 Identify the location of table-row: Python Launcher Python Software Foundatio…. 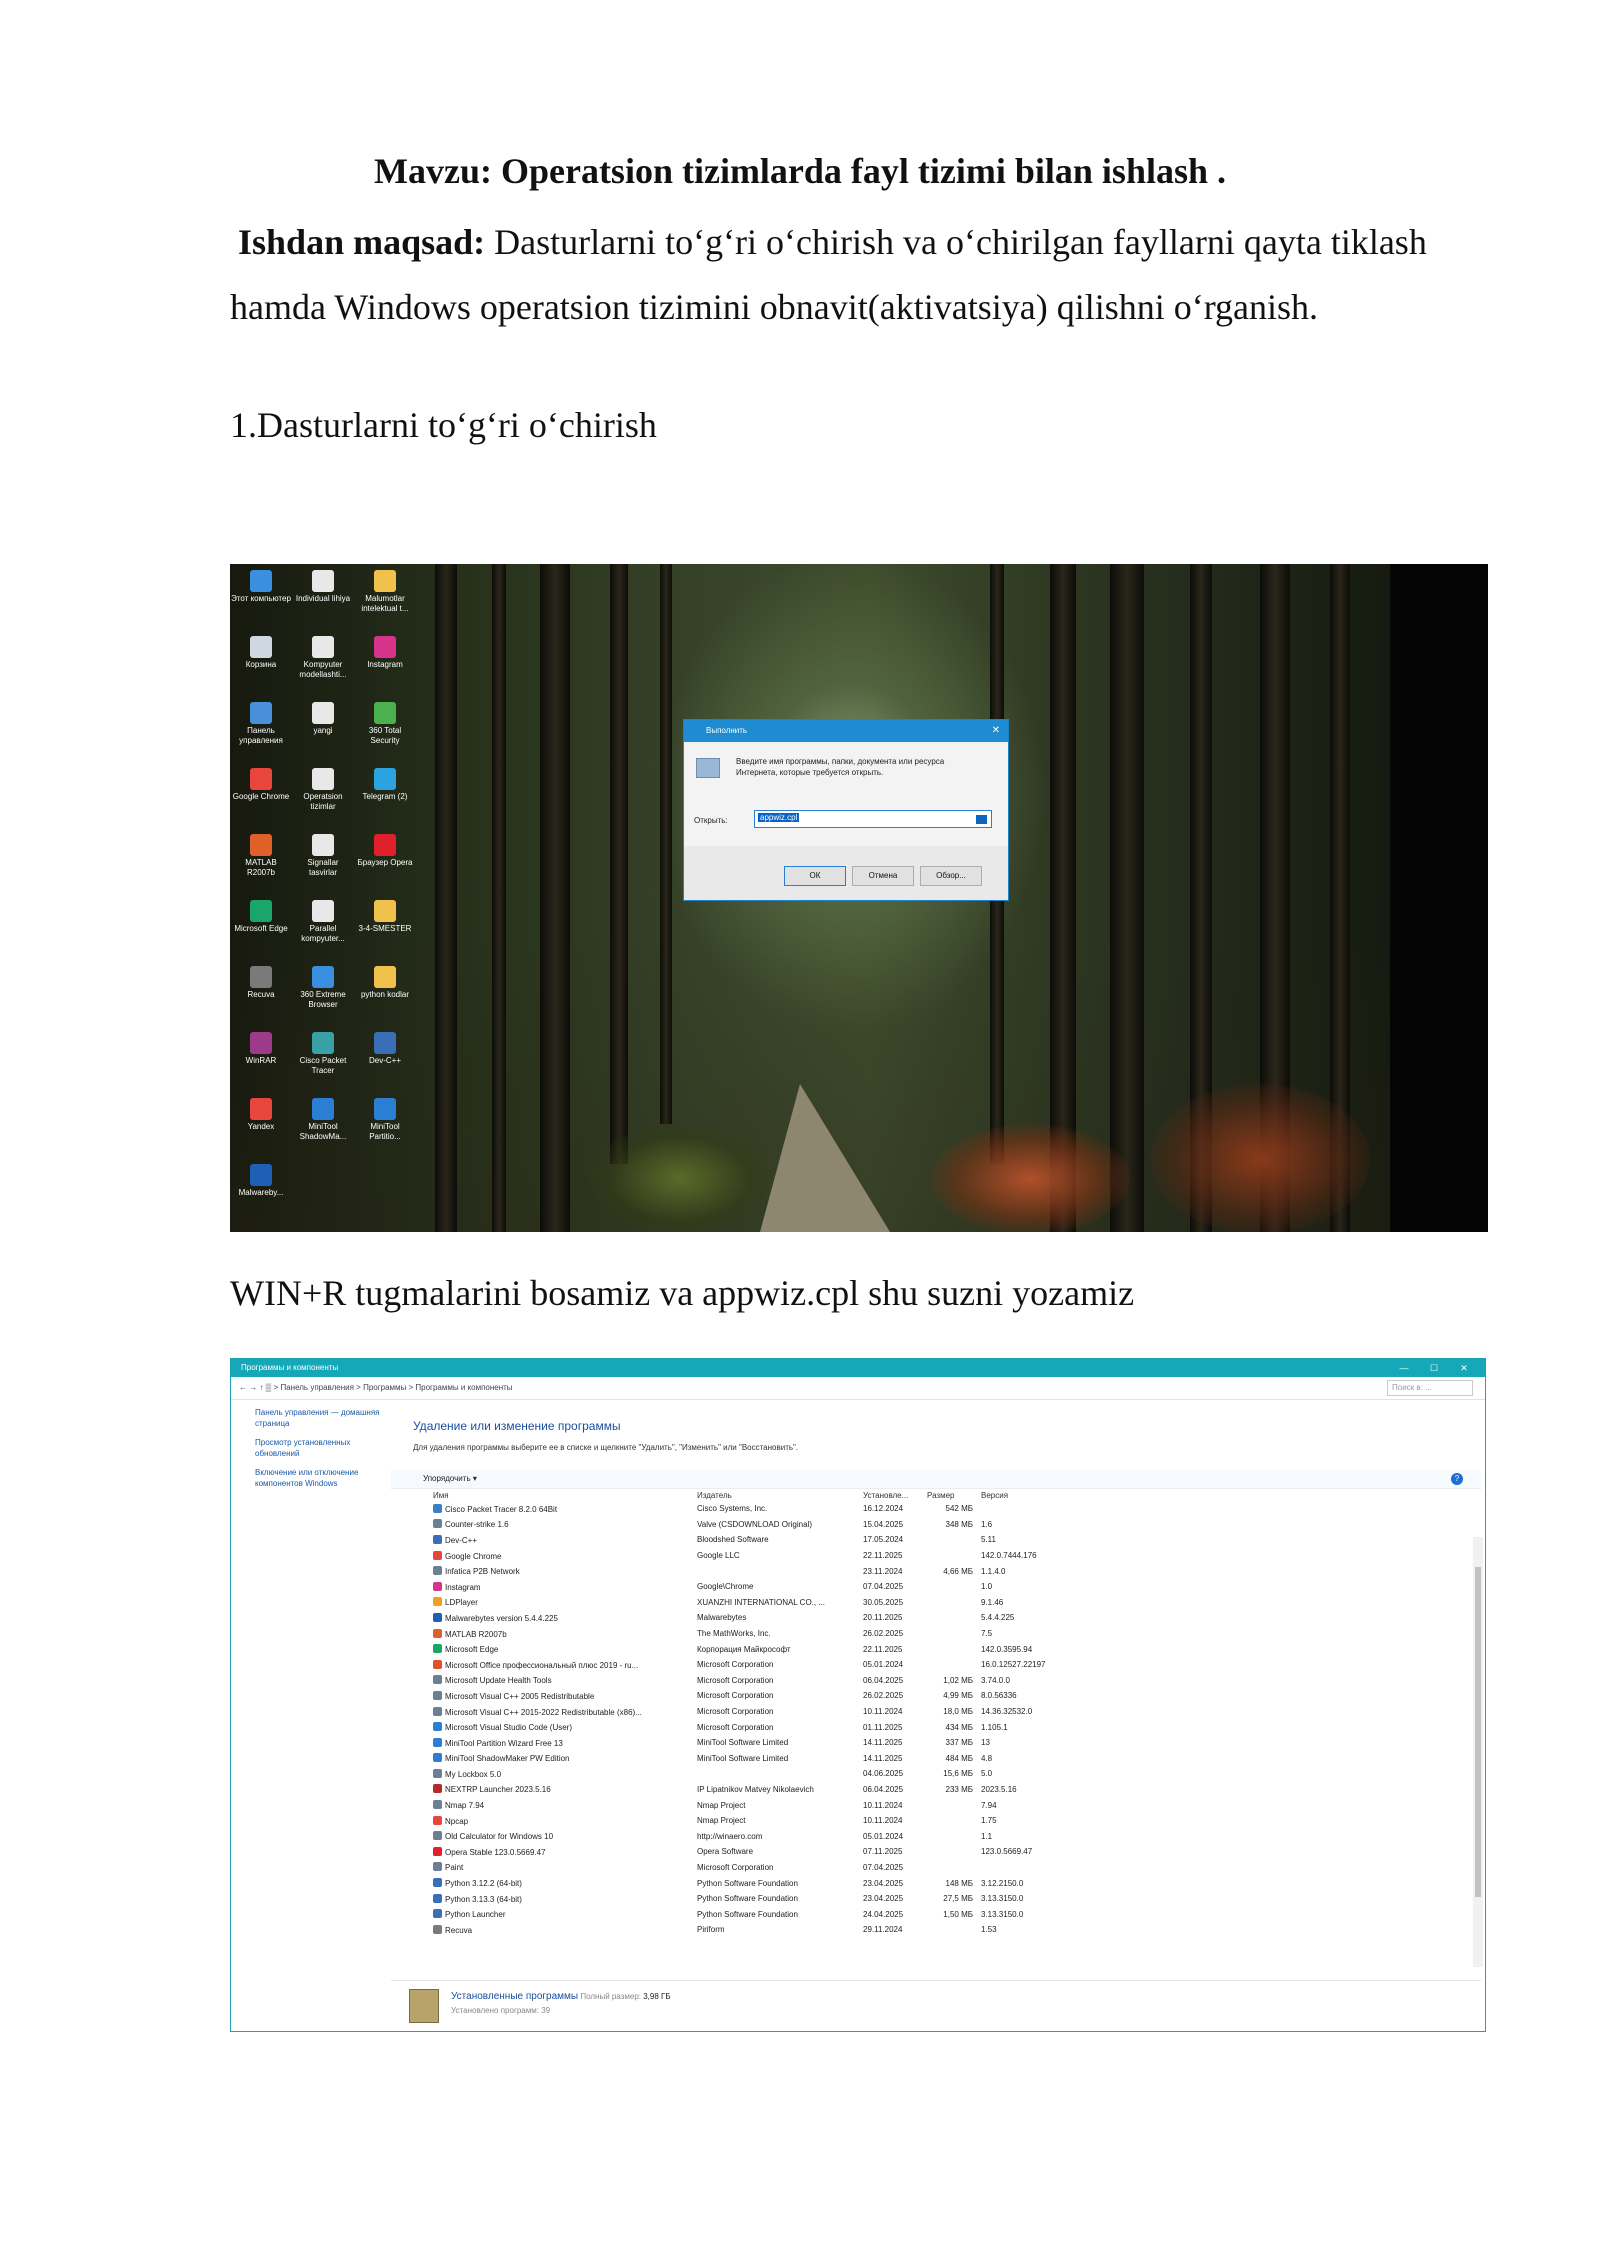
(750, 1914).